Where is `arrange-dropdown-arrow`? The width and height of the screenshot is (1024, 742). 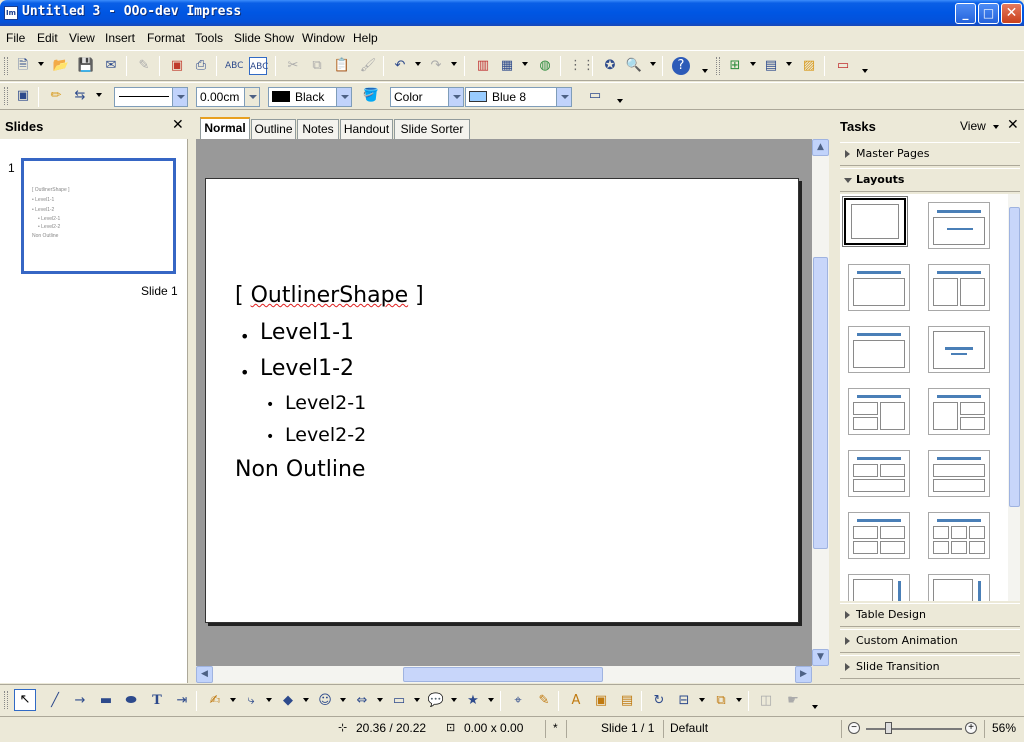
arrange-dropdown-arrow is located at coordinates (739, 700).